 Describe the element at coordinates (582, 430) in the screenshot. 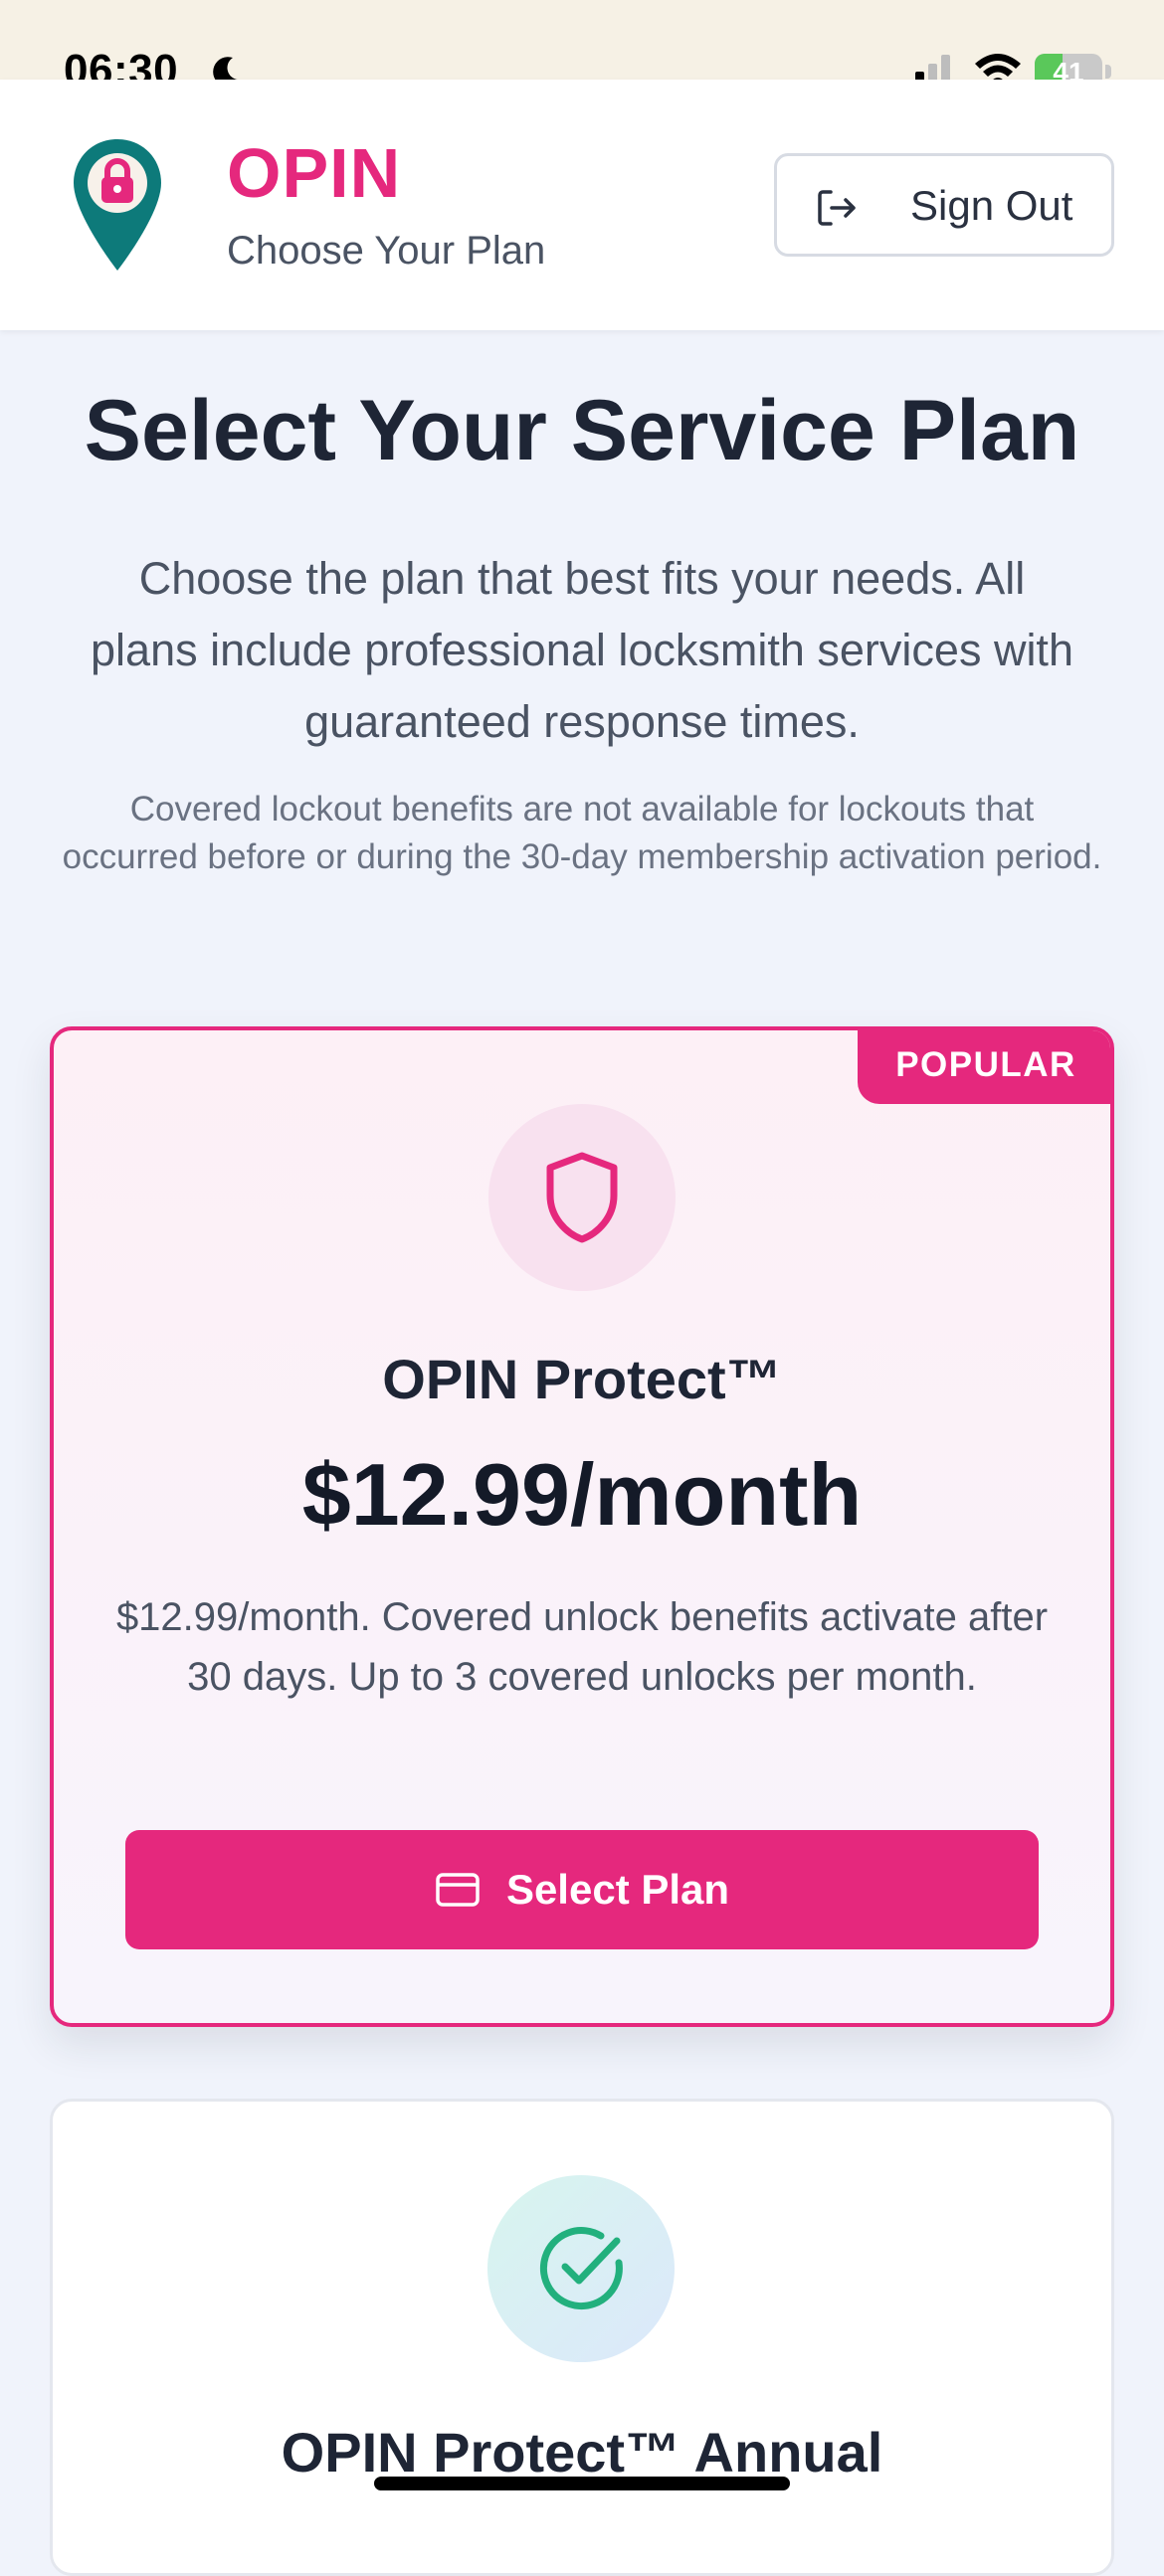

I see `page-title: Select Your Service Plan` at that location.